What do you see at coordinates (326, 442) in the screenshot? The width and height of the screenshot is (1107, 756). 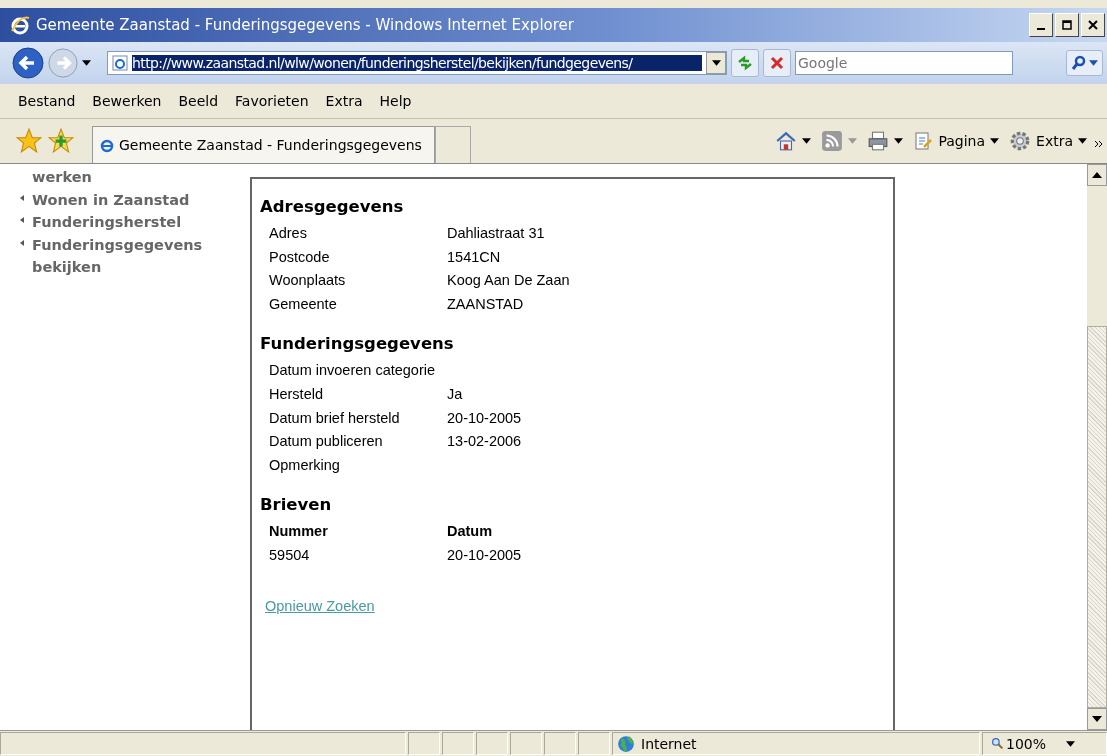 I see `field-label: Datum publiceren` at bounding box center [326, 442].